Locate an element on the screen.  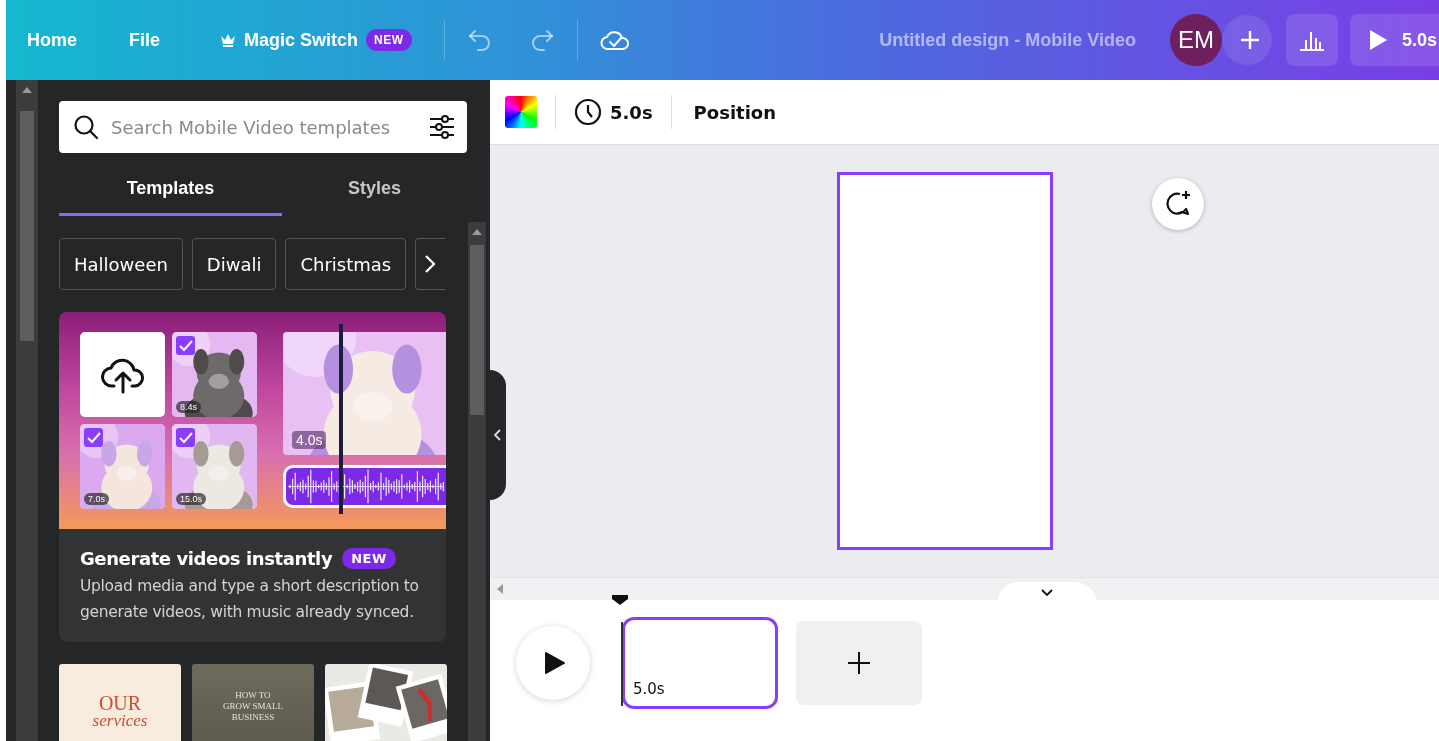
duration-label: 15.0s is located at coordinates (191, 499).